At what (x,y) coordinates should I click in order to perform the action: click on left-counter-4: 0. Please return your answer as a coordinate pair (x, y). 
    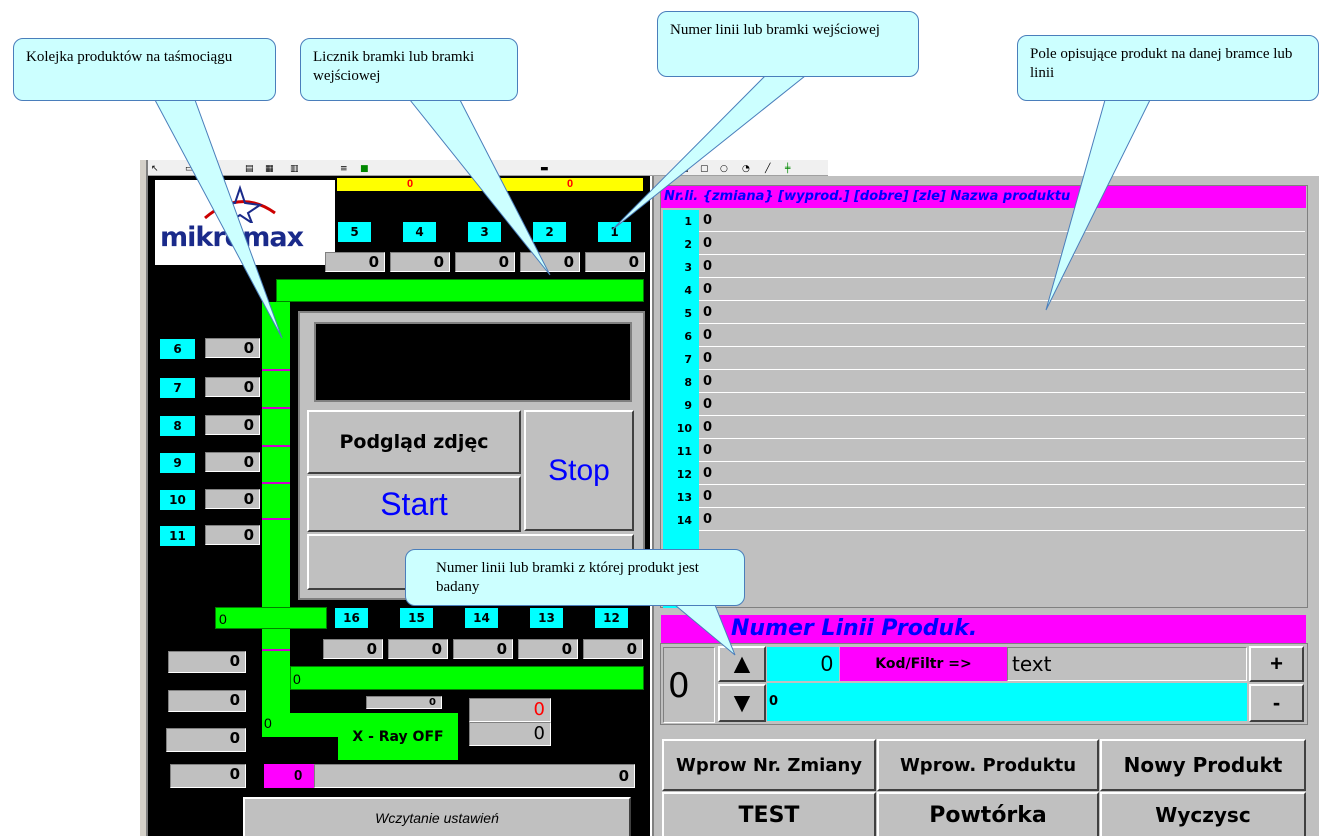
    Looking at the image, I should click on (208, 776).